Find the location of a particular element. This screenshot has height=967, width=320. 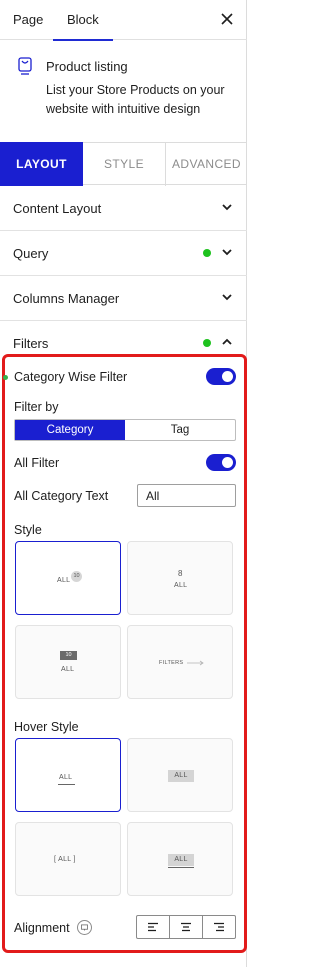

alignment-label: Alignment is located at coordinates (42, 928).